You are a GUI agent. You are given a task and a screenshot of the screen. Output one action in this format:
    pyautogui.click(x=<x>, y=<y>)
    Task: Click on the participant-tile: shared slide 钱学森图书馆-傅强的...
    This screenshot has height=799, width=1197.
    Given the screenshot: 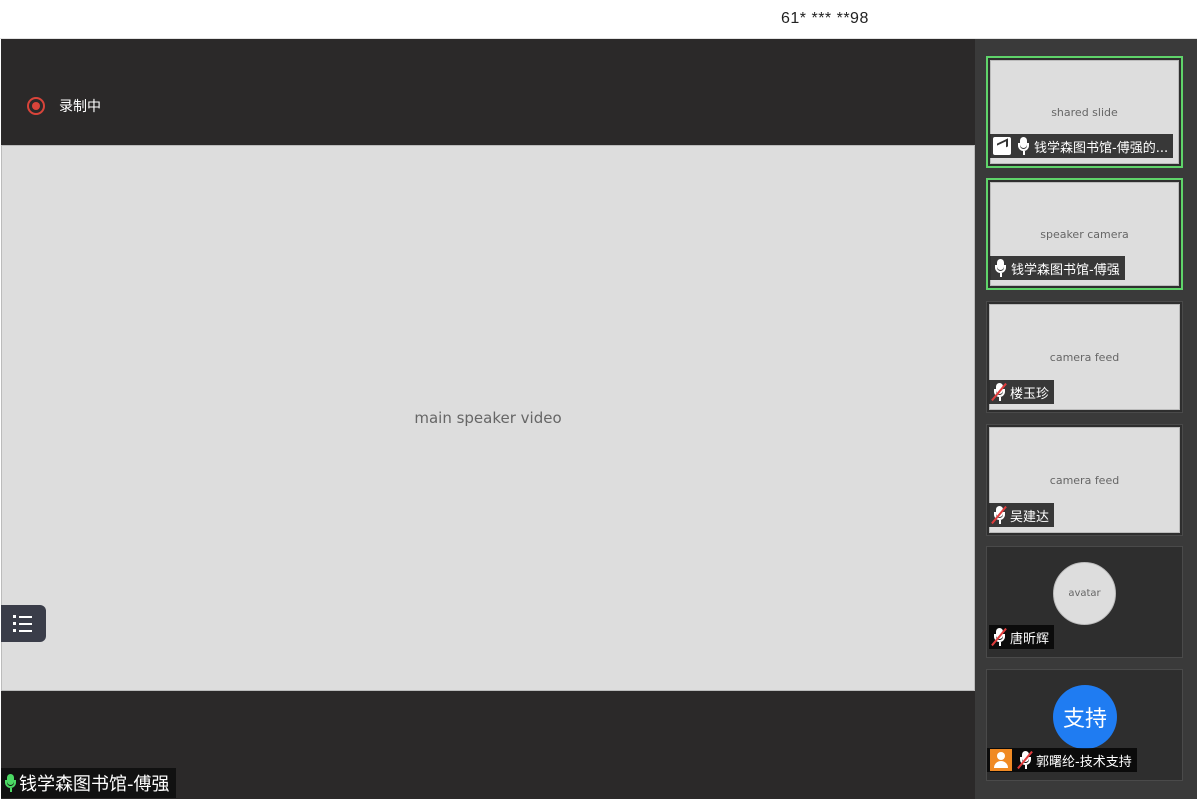 What is the action you would take?
    pyautogui.click(x=1084, y=112)
    